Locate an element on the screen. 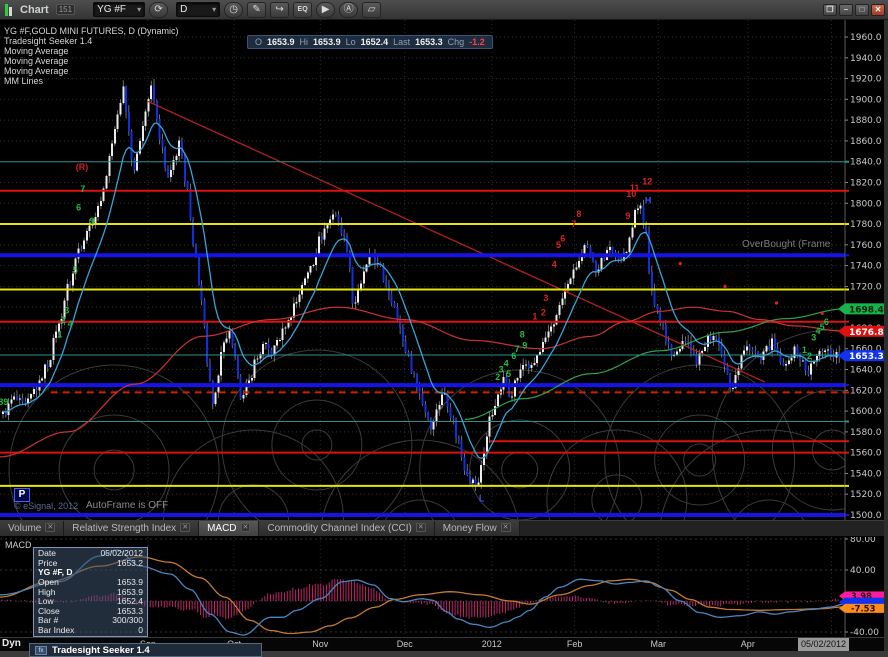 This screenshot has height=657, width=888. auto-button: Ⓐ is located at coordinates (349, 9).